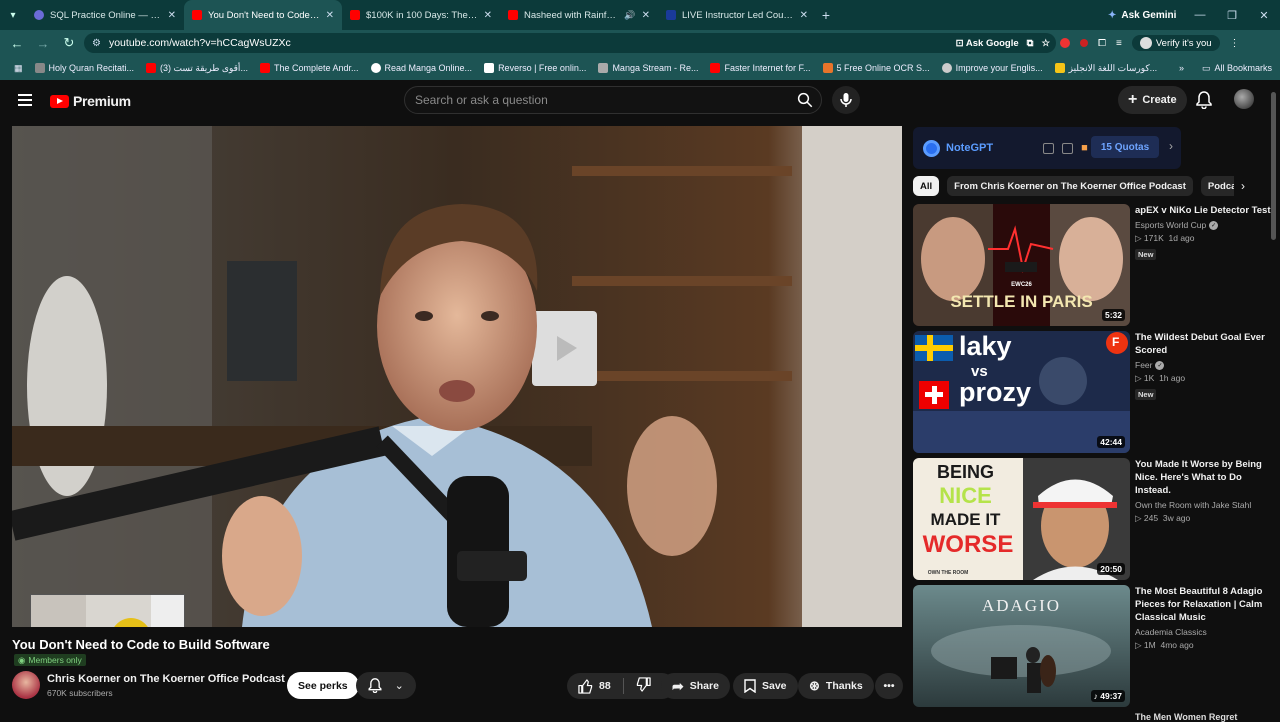  Describe the element at coordinates (1225, 68) in the screenshot. I see `all-bookmarks-button: » ▭ All Bookmarks` at that location.